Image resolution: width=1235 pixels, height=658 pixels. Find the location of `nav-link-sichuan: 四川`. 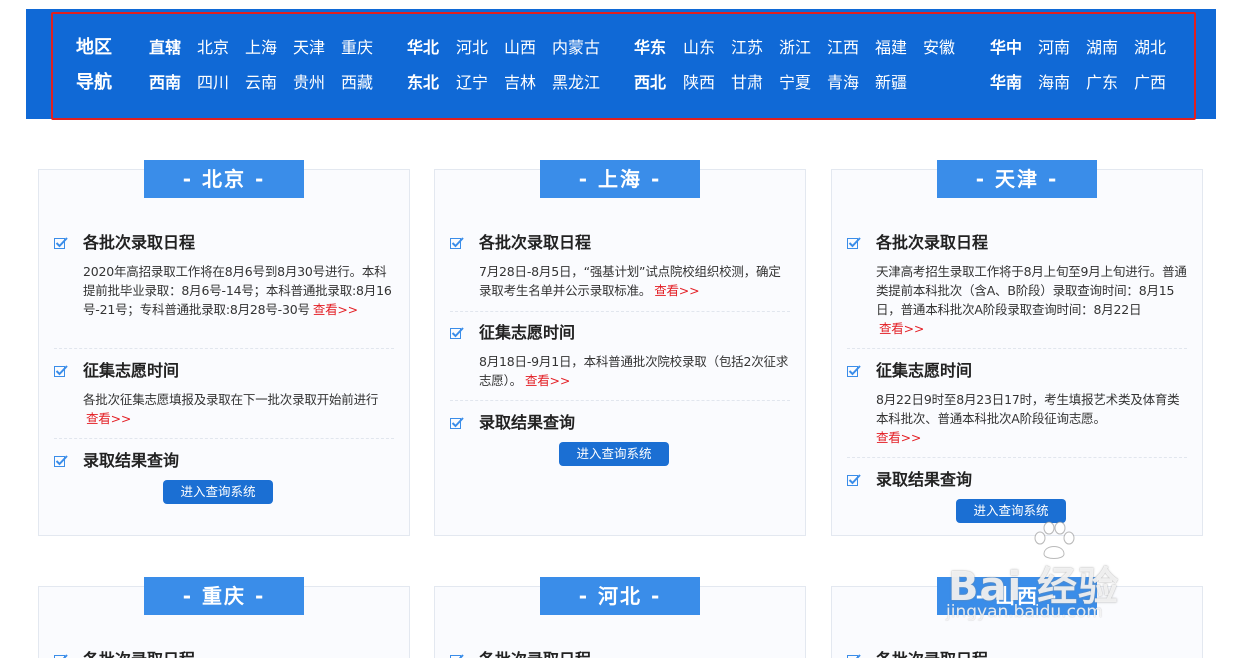

nav-link-sichuan: 四川 is located at coordinates (213, 83).